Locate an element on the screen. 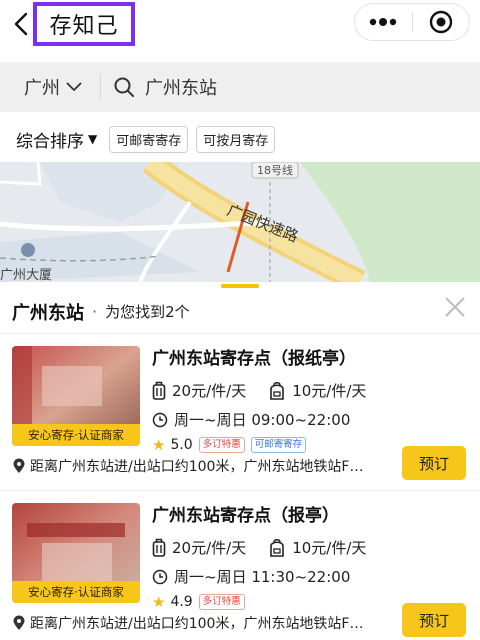  chevron-down-icon is located at coordinates (74, 86).